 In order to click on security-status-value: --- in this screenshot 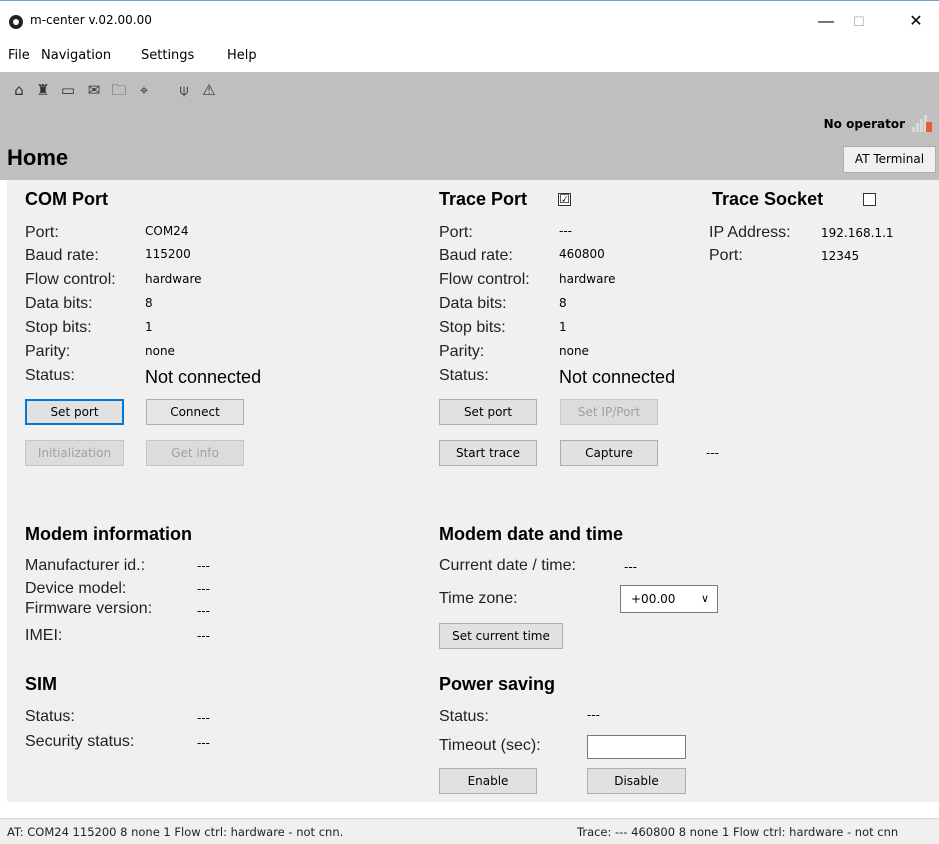, I will do `click(203, 743)`.